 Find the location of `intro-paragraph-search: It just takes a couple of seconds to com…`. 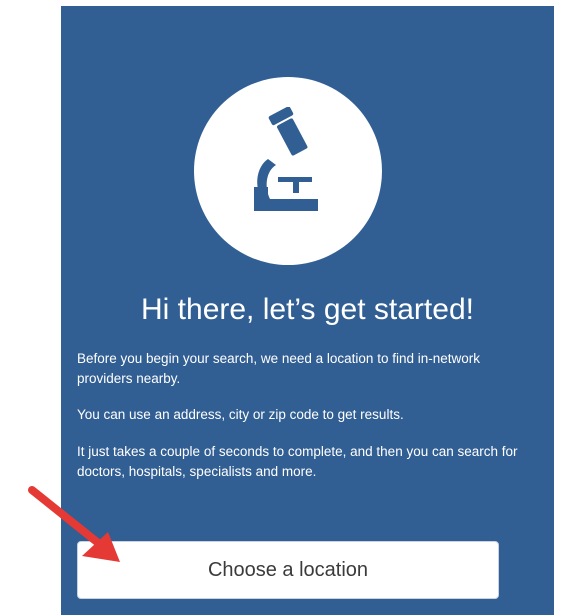

intro-paragraph-search: It just takes a couple of seconds to com… is located at coordinates (297, 461).